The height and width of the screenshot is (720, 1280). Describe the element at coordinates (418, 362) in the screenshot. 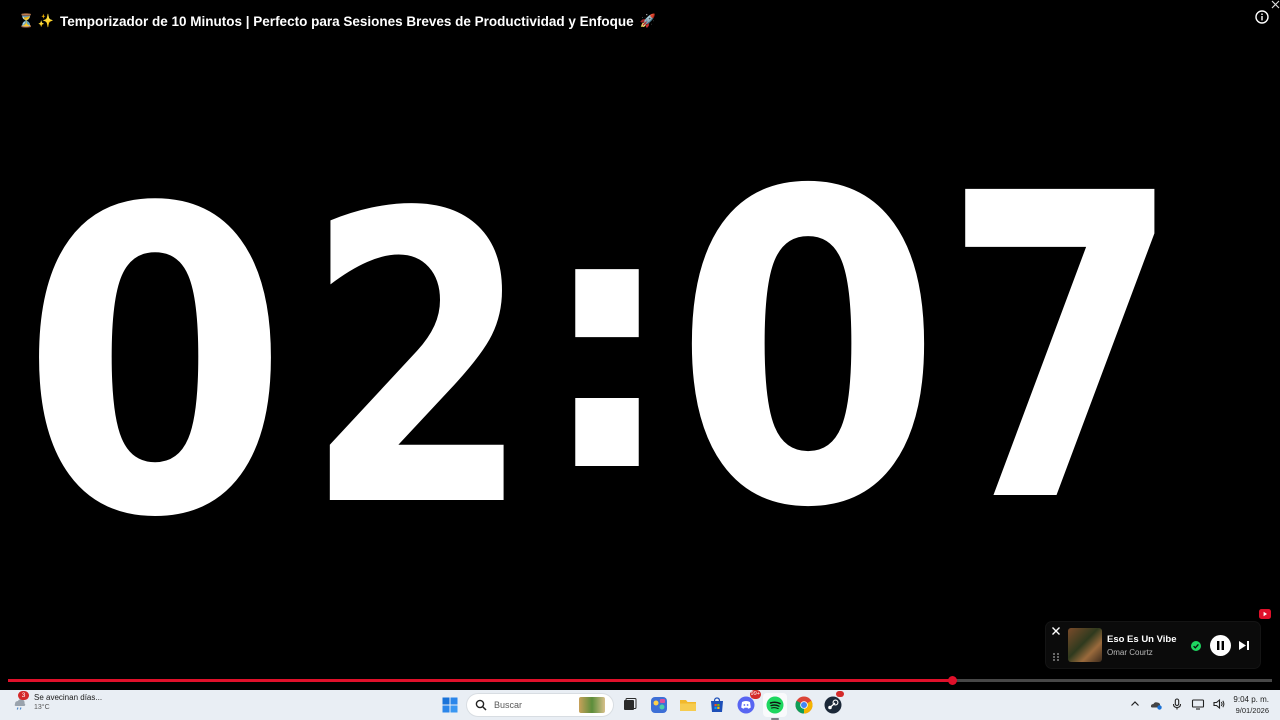

I see `timer-digit-minutes-ones: 2` at that location.